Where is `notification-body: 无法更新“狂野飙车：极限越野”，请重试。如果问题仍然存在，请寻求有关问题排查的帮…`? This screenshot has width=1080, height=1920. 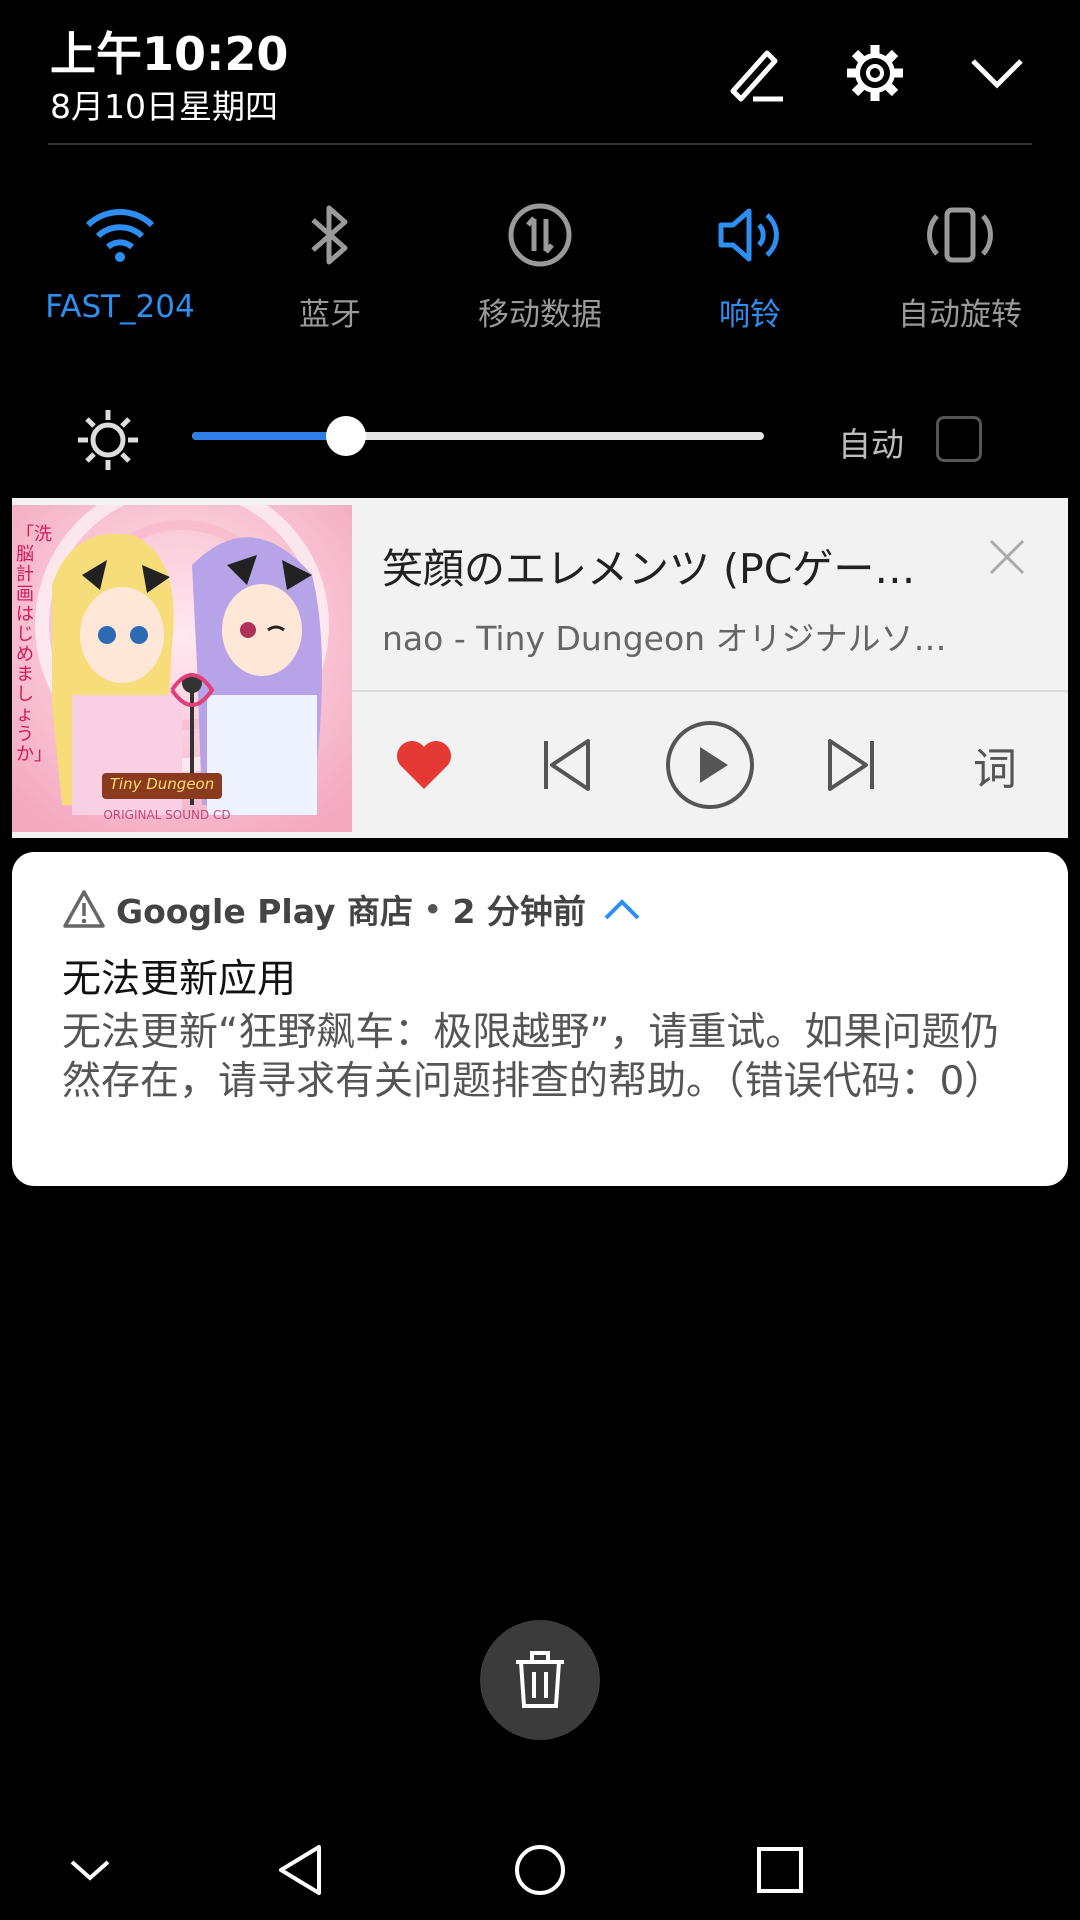 notification-body: 无法更新“狂野飙车：极限越野”，请重试。如果问题仍然存在，请寻求有关问题排查的帮… is located at coordinates (533, 1057).